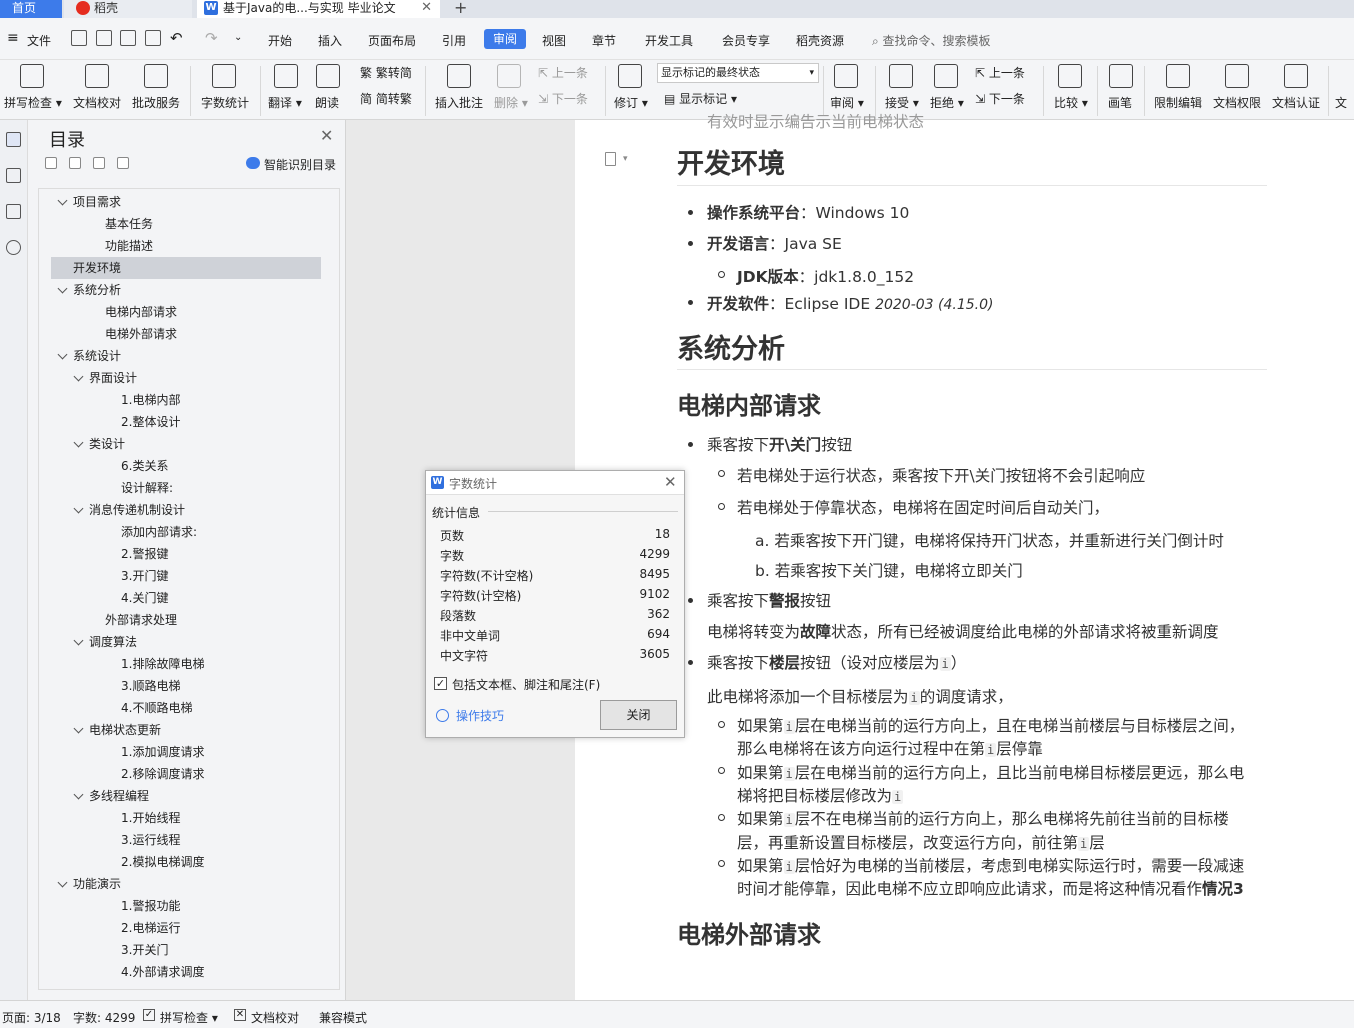  I want to click on insert-comment-button: 插入批注, so click(459, 102).